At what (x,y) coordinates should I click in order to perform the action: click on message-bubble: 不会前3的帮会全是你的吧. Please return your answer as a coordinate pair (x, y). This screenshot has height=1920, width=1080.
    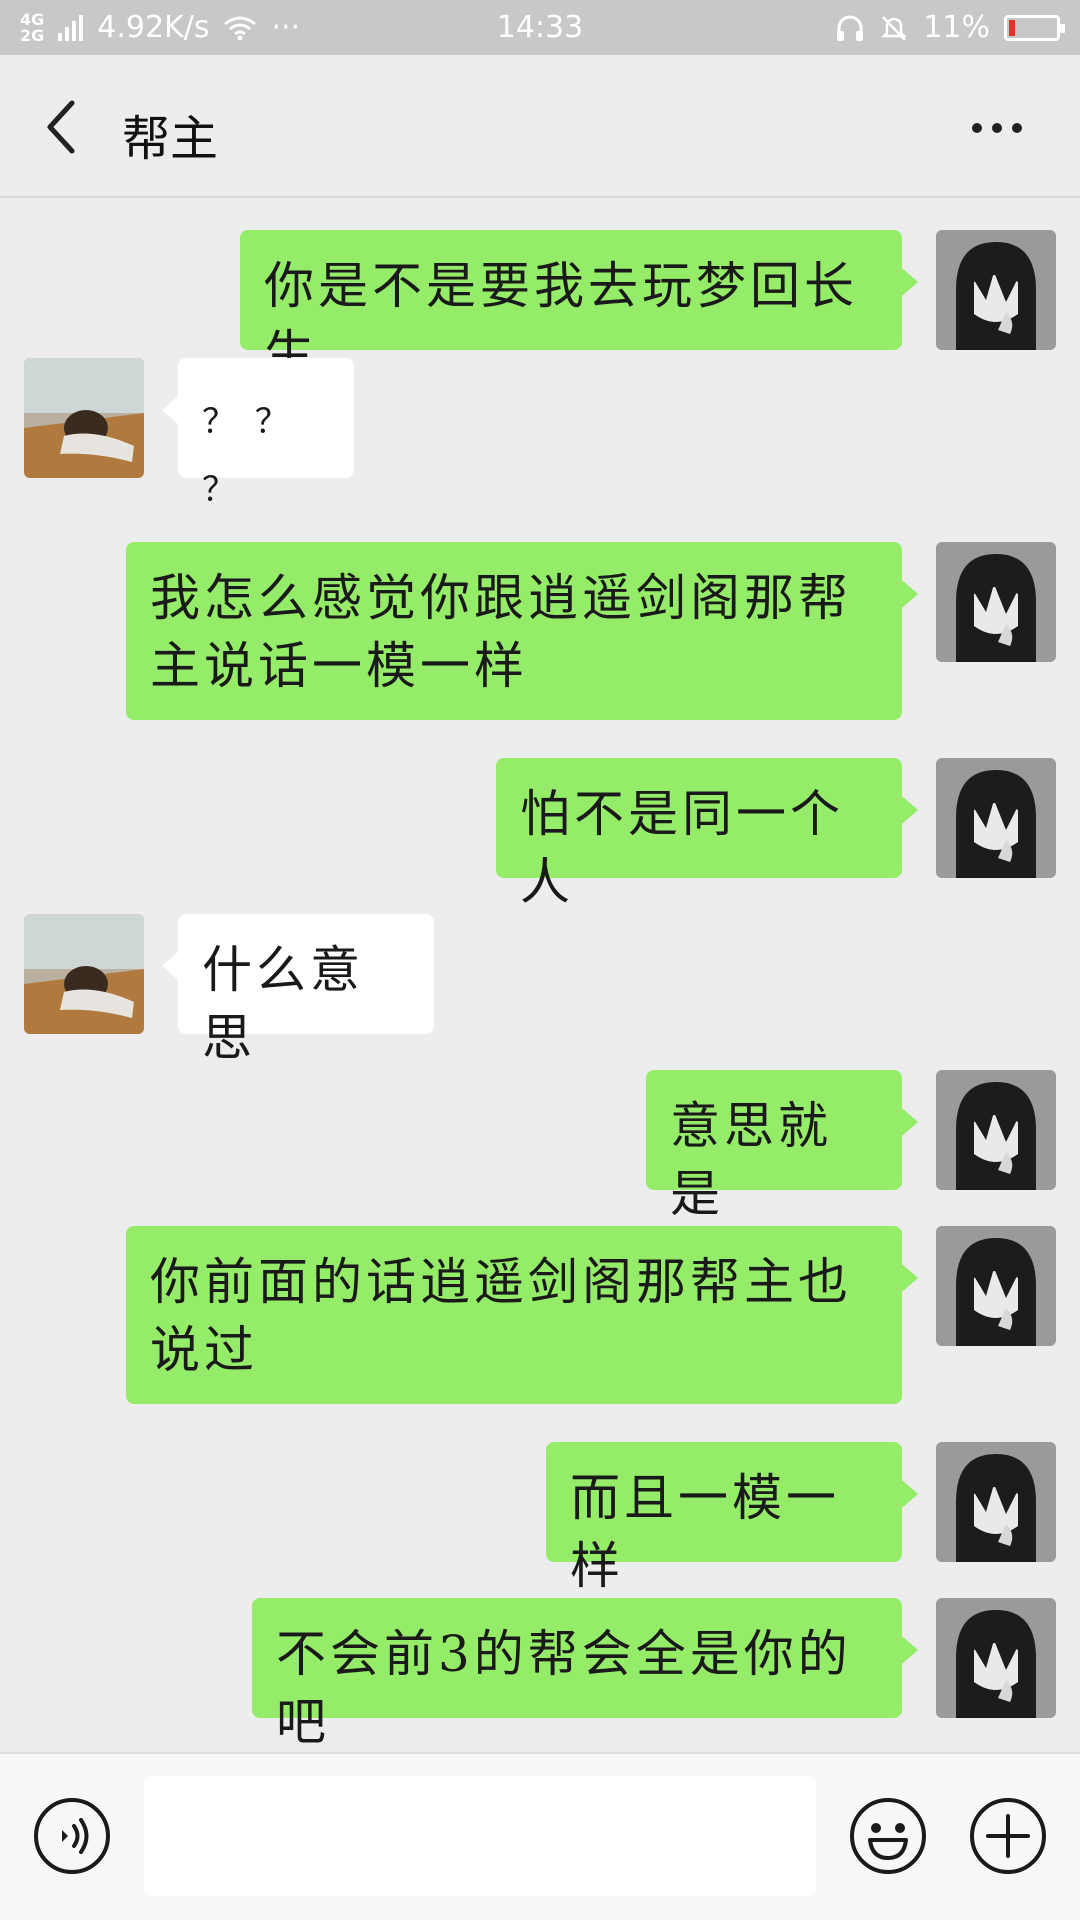
    Looking at the image, I should click on (585, 1674).